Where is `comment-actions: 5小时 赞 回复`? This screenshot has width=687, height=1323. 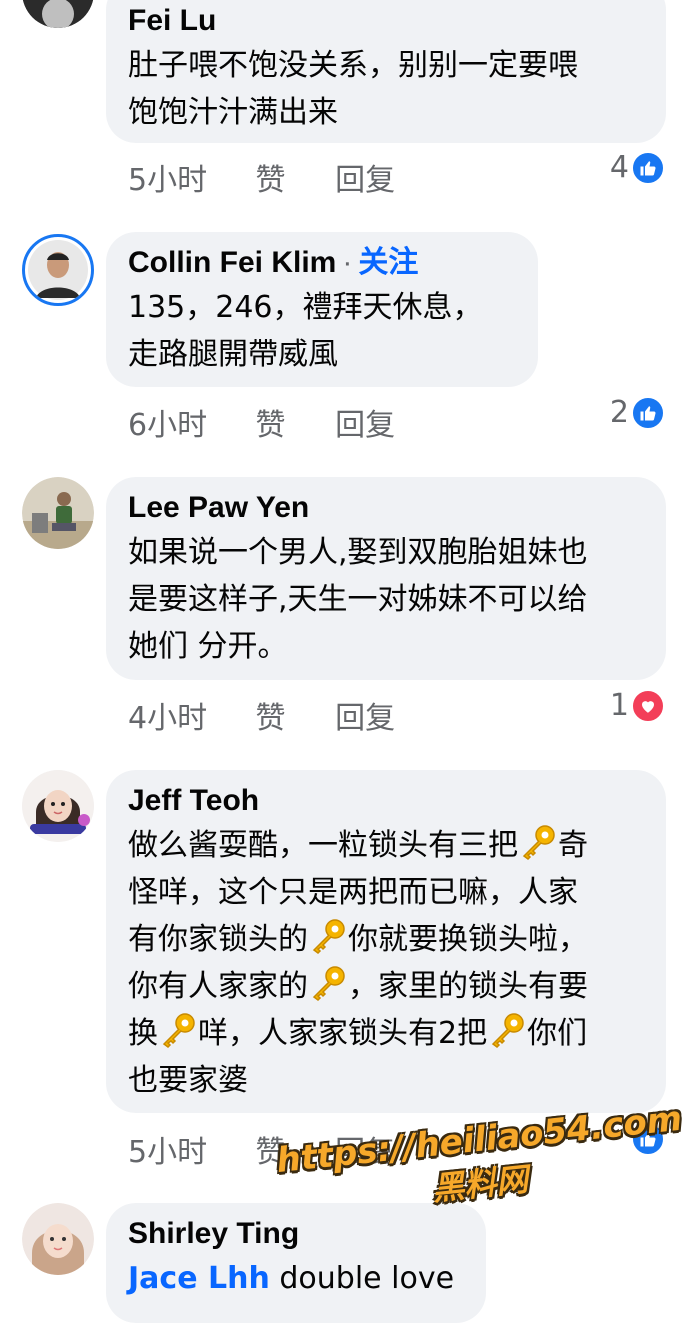
comment-actions: 5小时 赞 回复 is located at coordinates (261, 177).